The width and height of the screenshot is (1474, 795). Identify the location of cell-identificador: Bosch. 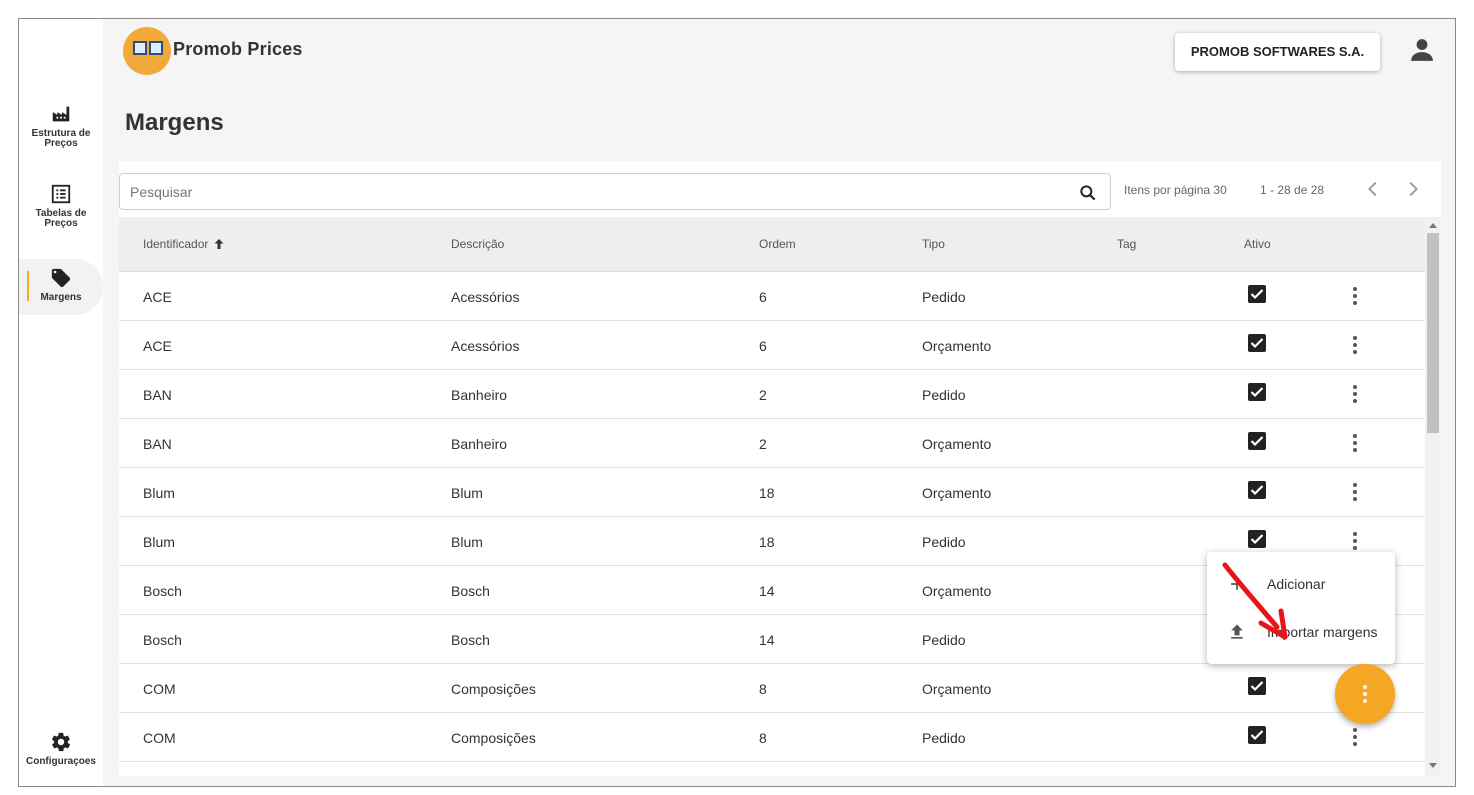
(162, 640).